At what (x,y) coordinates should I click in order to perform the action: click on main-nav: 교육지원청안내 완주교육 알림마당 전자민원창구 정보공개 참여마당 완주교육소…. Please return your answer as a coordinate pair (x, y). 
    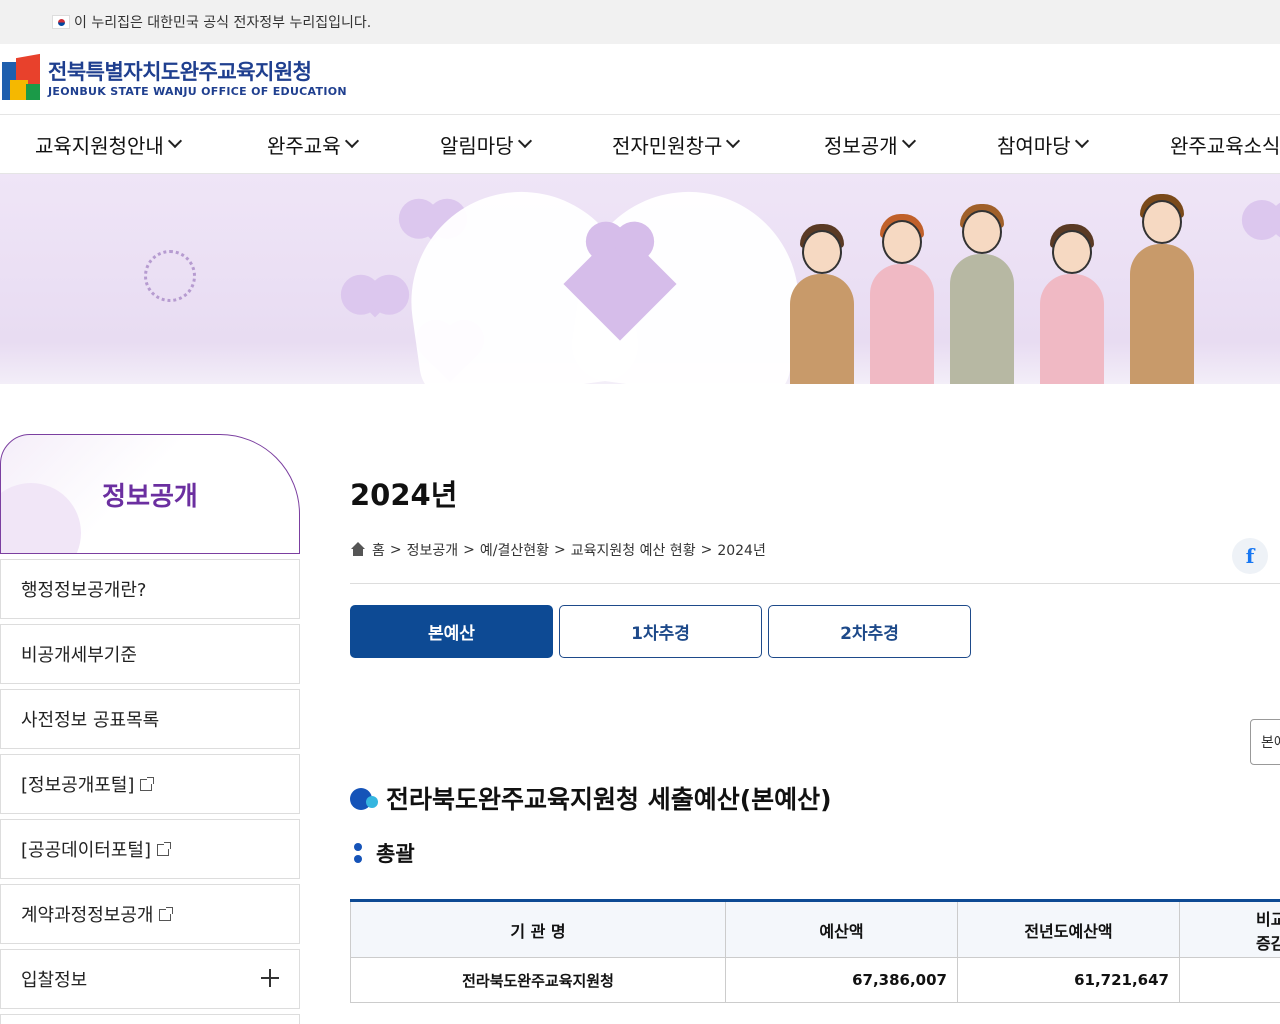
    Looking at the image, I should click on (640, 144).